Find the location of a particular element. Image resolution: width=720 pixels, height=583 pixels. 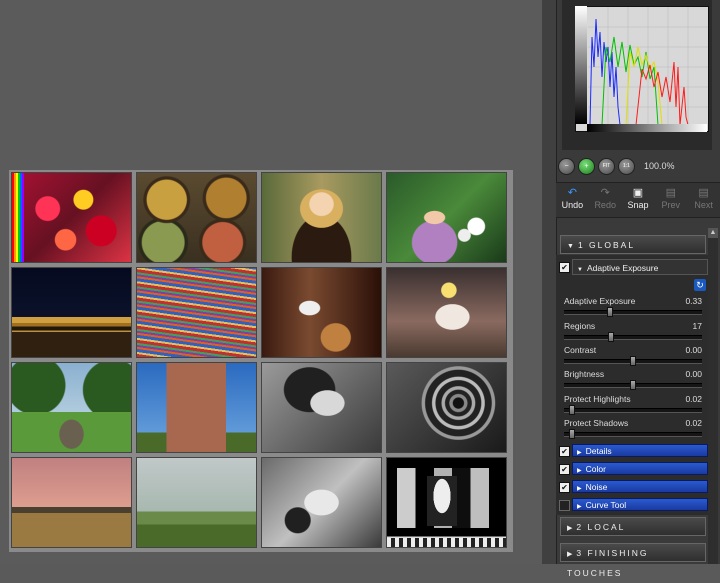

luminance-scale-horizontal is located at coordinates (647, 128).